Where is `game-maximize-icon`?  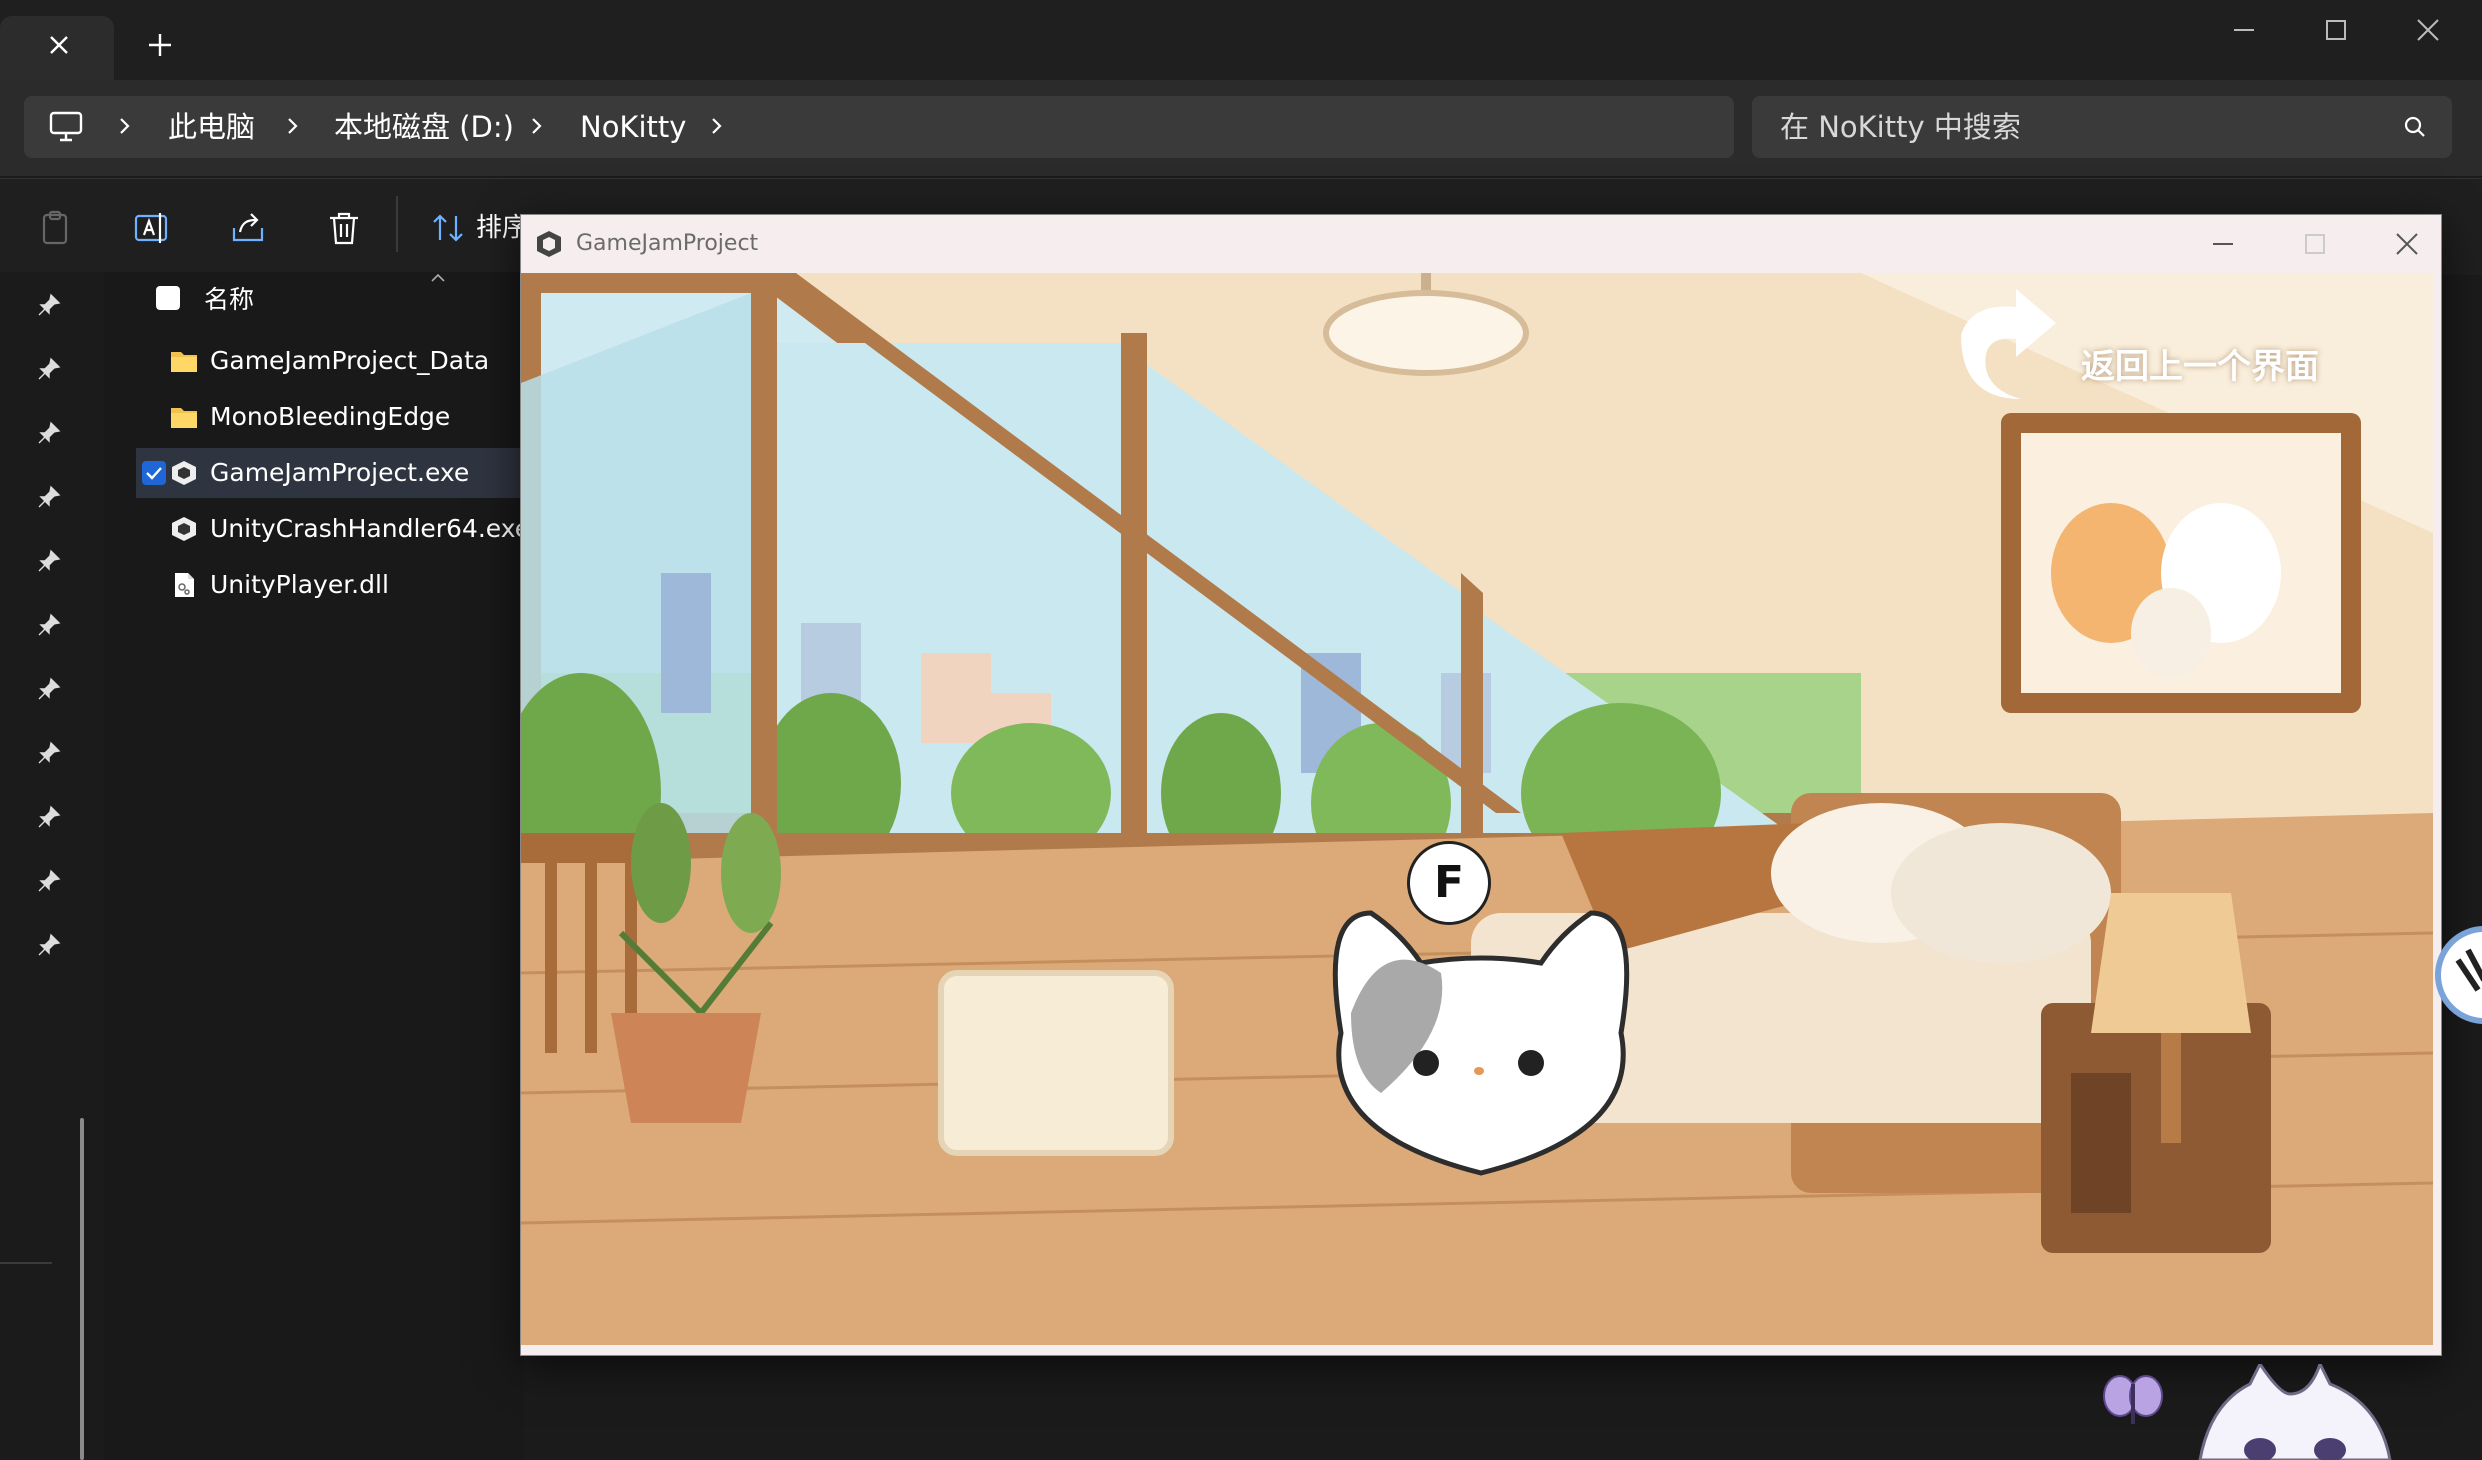
game-maximize-icon is located at coordinates (2315, 244).